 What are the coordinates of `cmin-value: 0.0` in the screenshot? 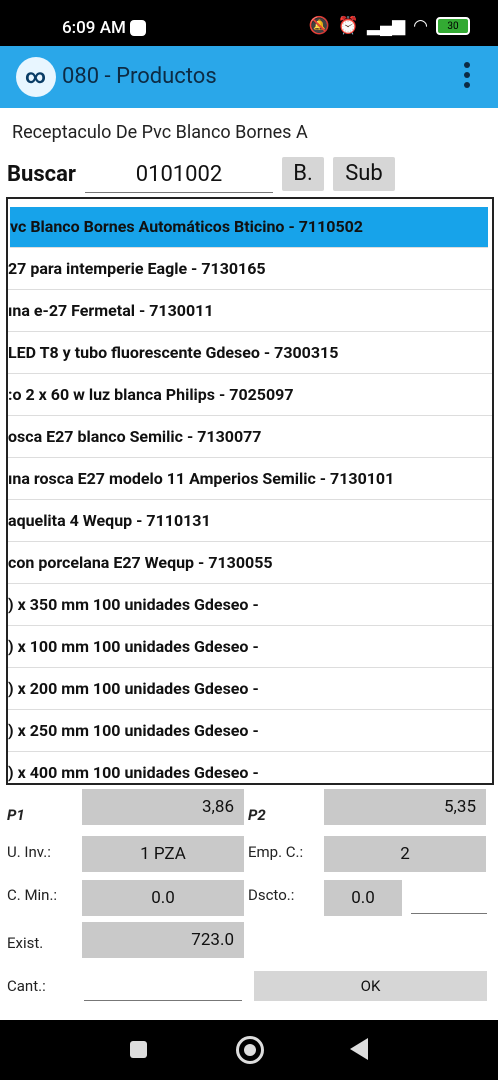 It's located at (163, 898).